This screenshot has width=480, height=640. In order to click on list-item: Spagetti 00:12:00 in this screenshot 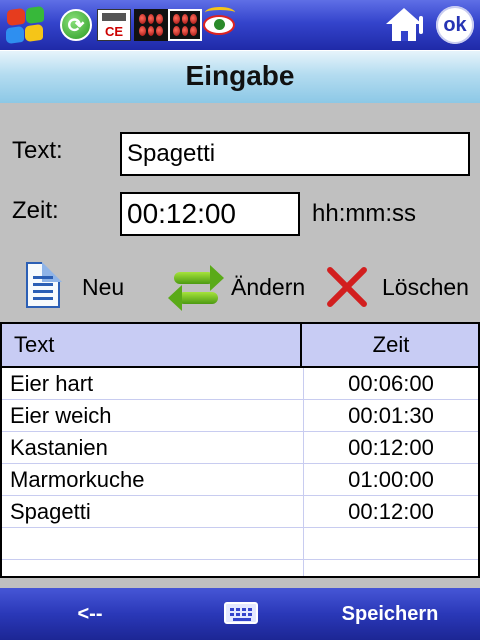, I will do `click(240, 512)`.